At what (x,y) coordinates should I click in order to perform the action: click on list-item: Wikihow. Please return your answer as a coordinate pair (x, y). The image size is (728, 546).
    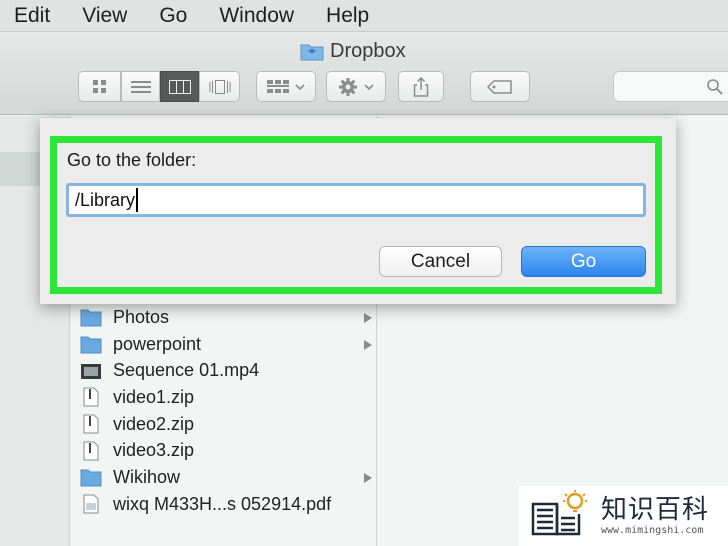
    Looking at the image, I should click on (228, 477).